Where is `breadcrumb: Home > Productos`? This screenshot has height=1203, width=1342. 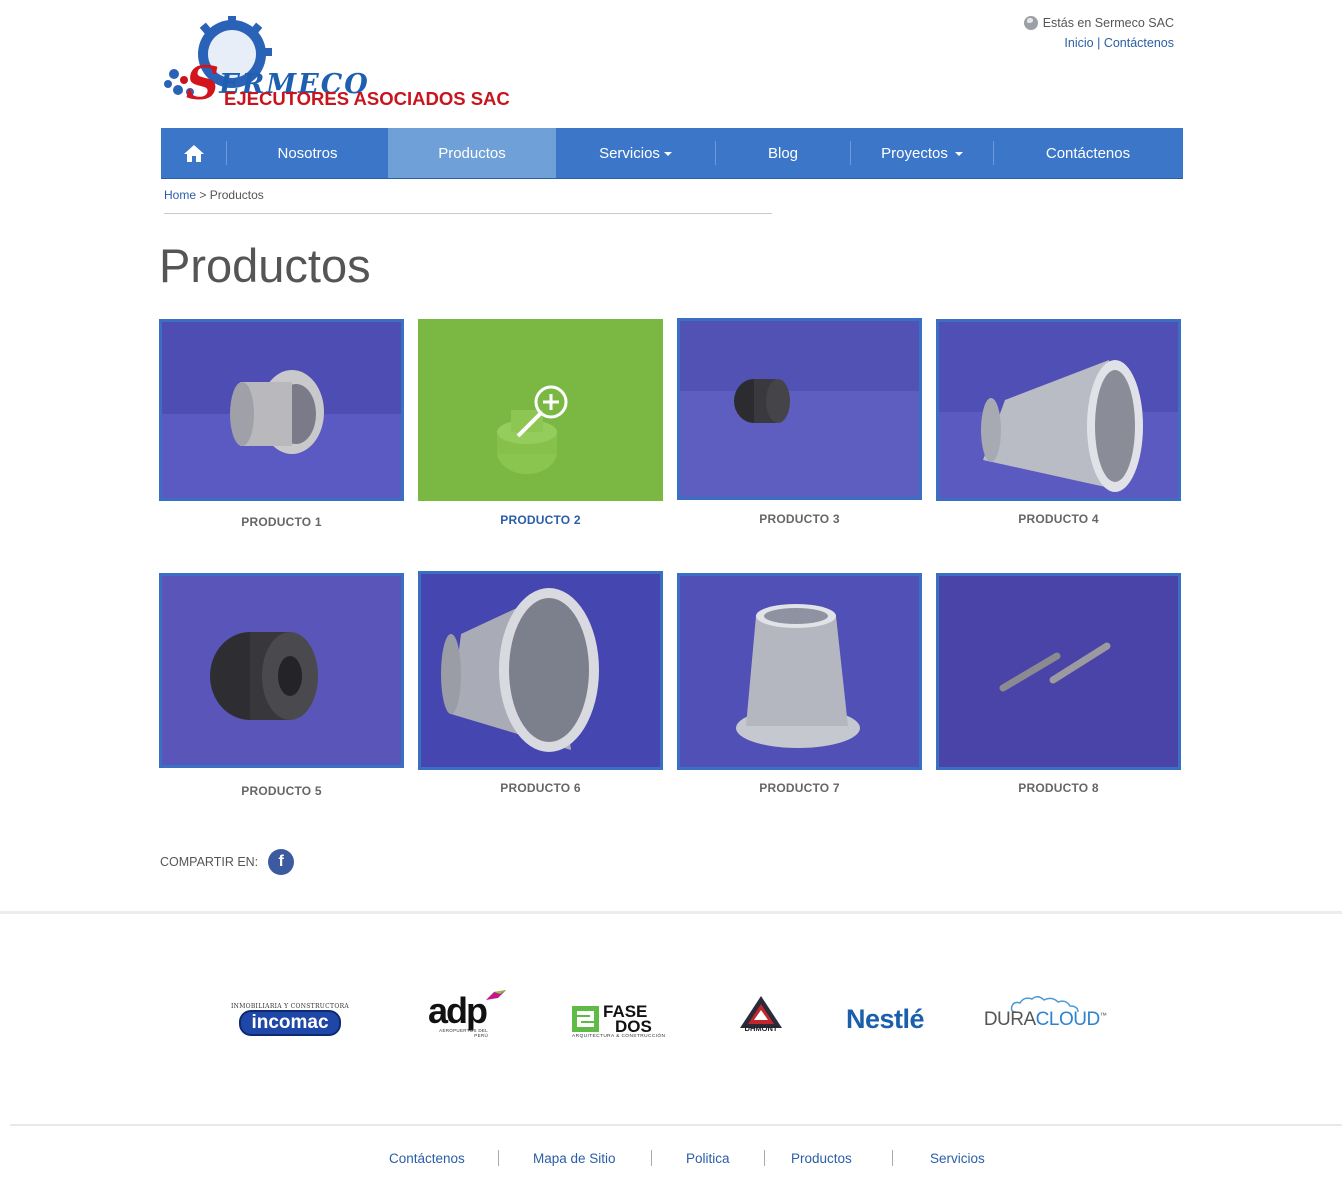
breadcrumb: Home > Productos is located at coordinates (214, 195).